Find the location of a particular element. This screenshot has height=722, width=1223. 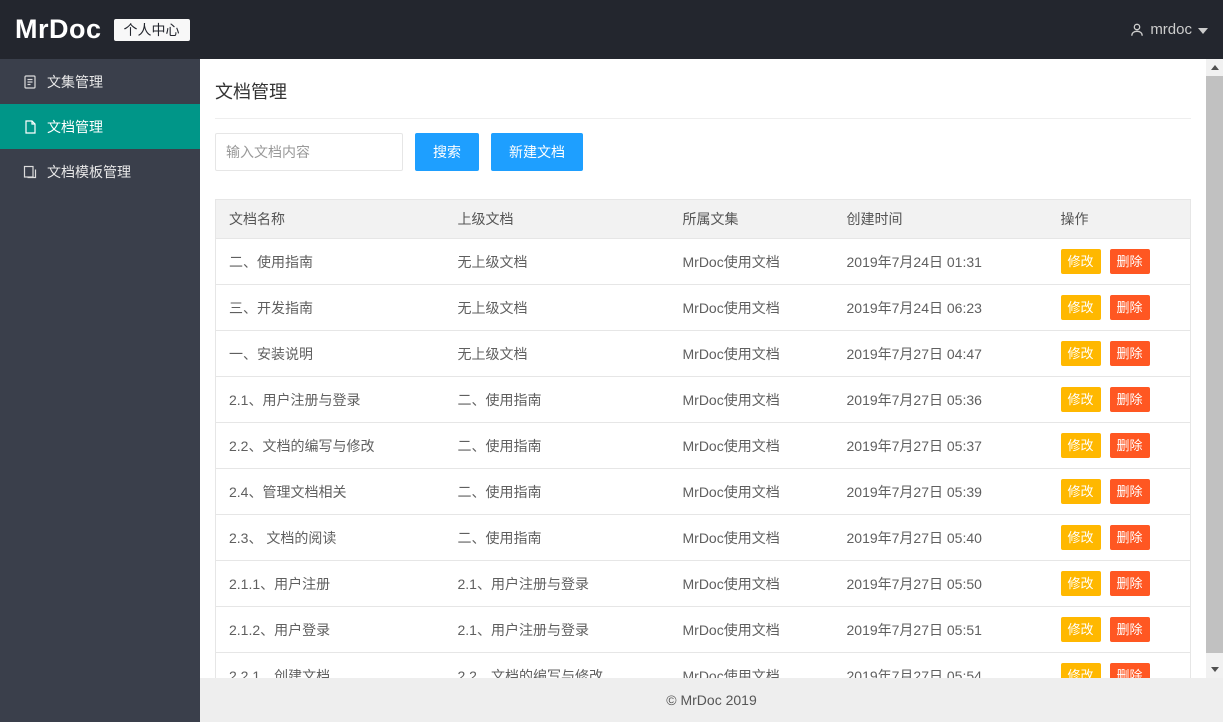

doc-name-cell: 一、安装说明 is located at coordinates (330, 353).